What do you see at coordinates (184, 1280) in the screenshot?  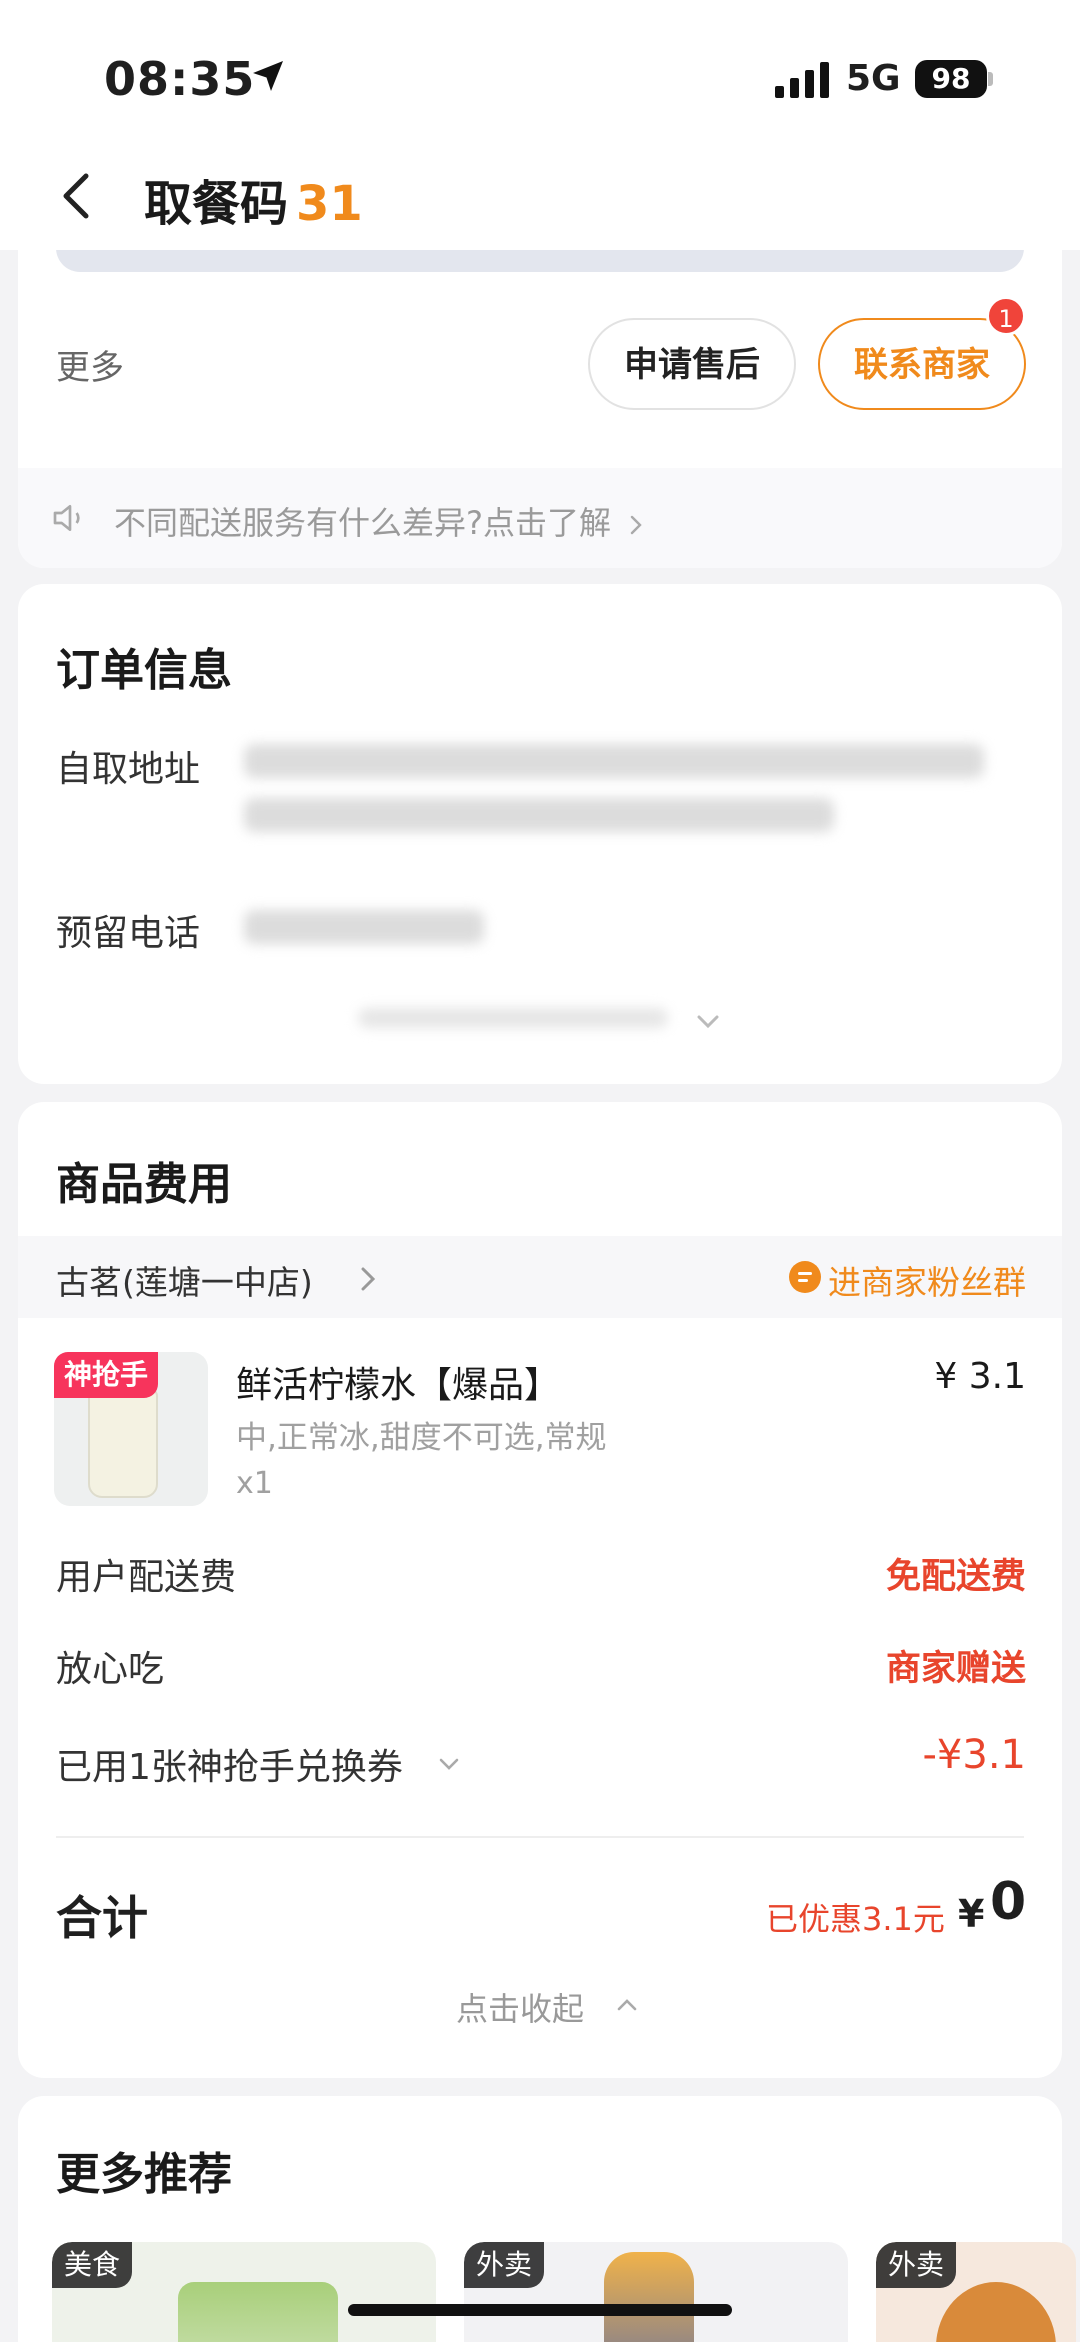 I see `shop-name-link: 古茗(莲塘一中店)` at bounding box center [184, 1280].